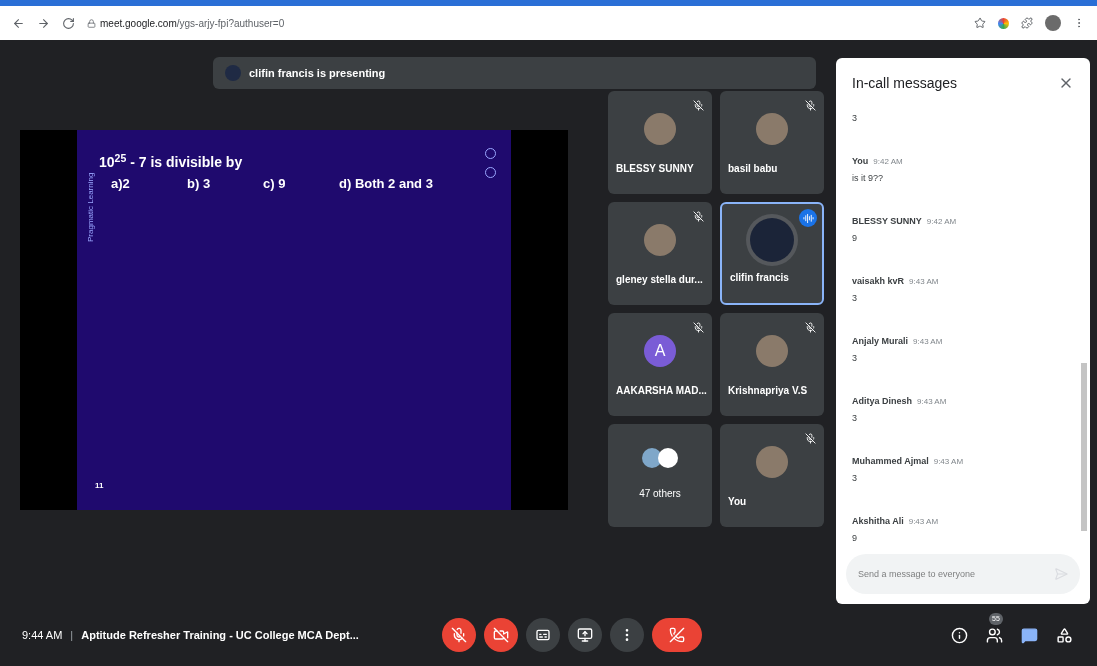 This screenshot has height=666, width=1097. What do you see at coordinates (68, 23) in the screenshot?
I see `reload-icon` at bounding box center [68, 23].